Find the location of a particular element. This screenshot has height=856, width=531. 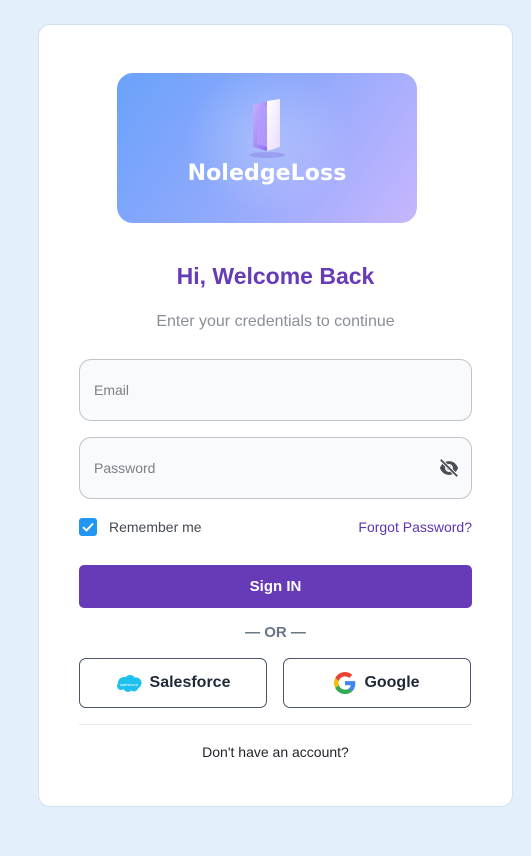

brand-logo-text: NoledgeLoss is located at coordinates (267, 173).